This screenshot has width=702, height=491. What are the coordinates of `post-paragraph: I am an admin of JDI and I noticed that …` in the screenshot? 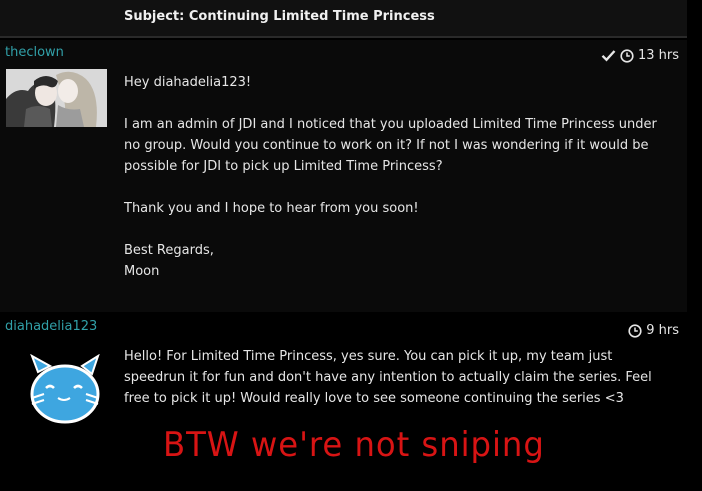 It's located at (390, 145).